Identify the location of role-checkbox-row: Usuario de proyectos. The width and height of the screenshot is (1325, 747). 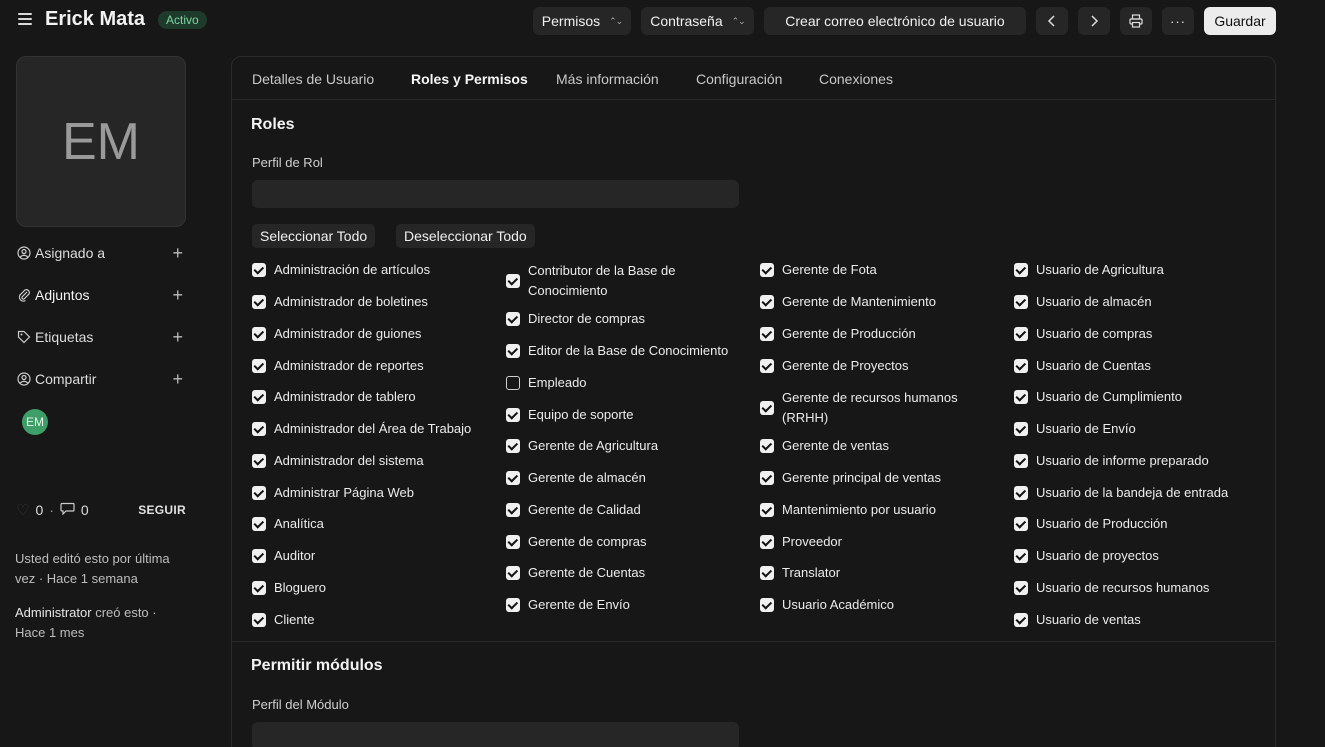
(1086, 556).